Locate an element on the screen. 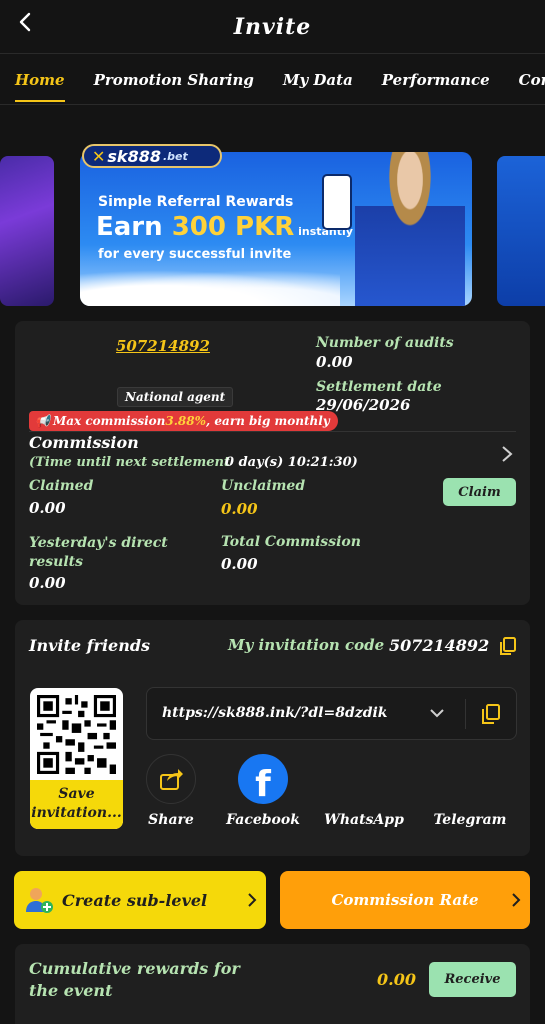 Image resolution: width=545 pixels, height=1024 pixels. facebook-icon: f is located at coordinates (263, 779).